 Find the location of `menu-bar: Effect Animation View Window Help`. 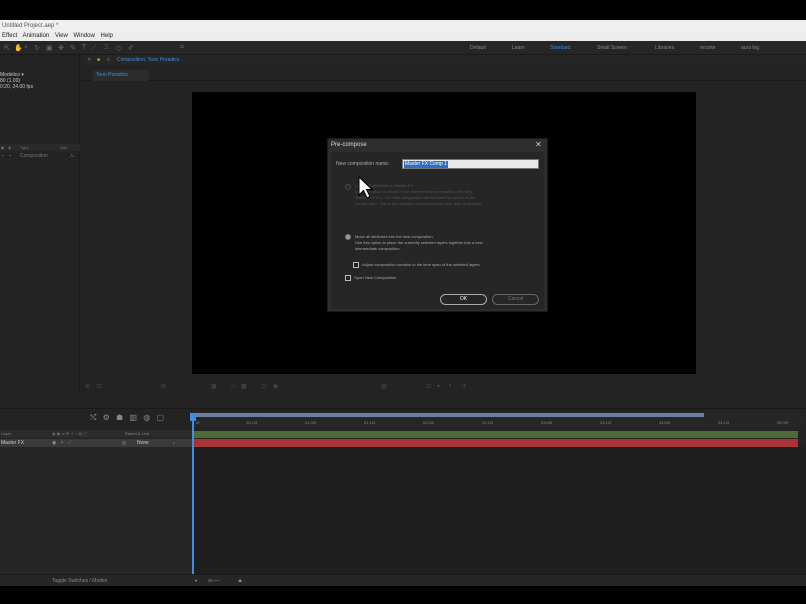

menu-bar: Effect Animation View Window Help is located at coordinates (403, 36).